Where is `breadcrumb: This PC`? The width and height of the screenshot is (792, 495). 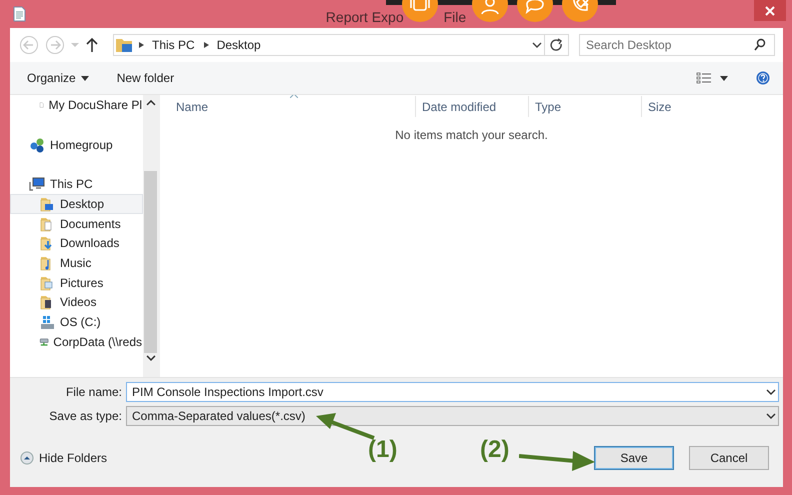 breadcrumb: This PC is located at coordinates (173, 45).